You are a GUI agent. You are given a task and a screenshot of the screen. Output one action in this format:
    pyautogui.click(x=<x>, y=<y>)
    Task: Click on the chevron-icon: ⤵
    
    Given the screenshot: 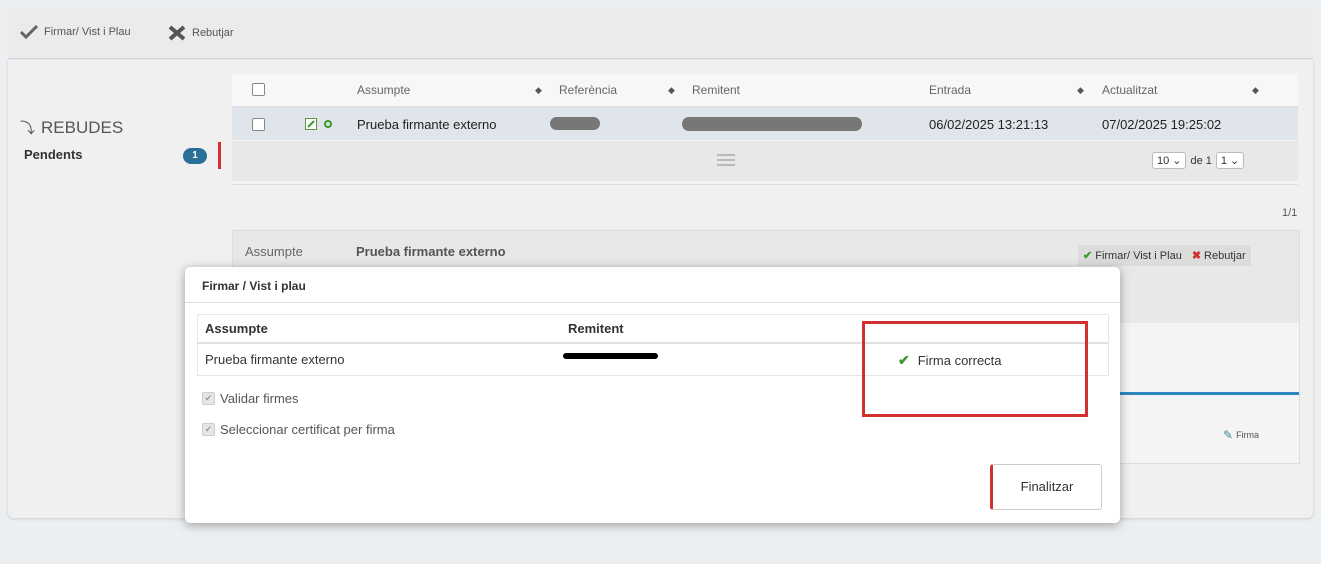 What is the action you would take?
    pyautogui.click(x=28, y=128)
    